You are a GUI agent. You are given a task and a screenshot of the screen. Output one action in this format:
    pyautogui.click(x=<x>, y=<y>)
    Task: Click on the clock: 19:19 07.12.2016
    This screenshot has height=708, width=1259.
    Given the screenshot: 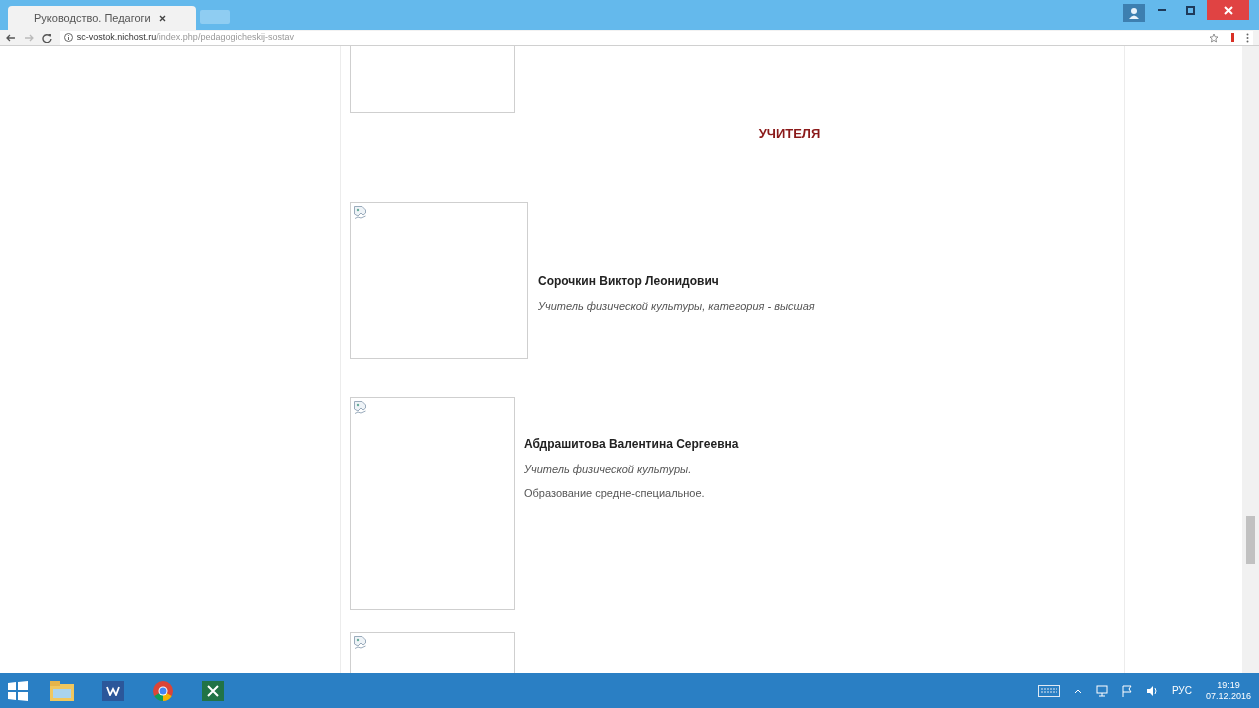 What is the action you would take?
    pyautogui.click(x=1228, y=690)
    